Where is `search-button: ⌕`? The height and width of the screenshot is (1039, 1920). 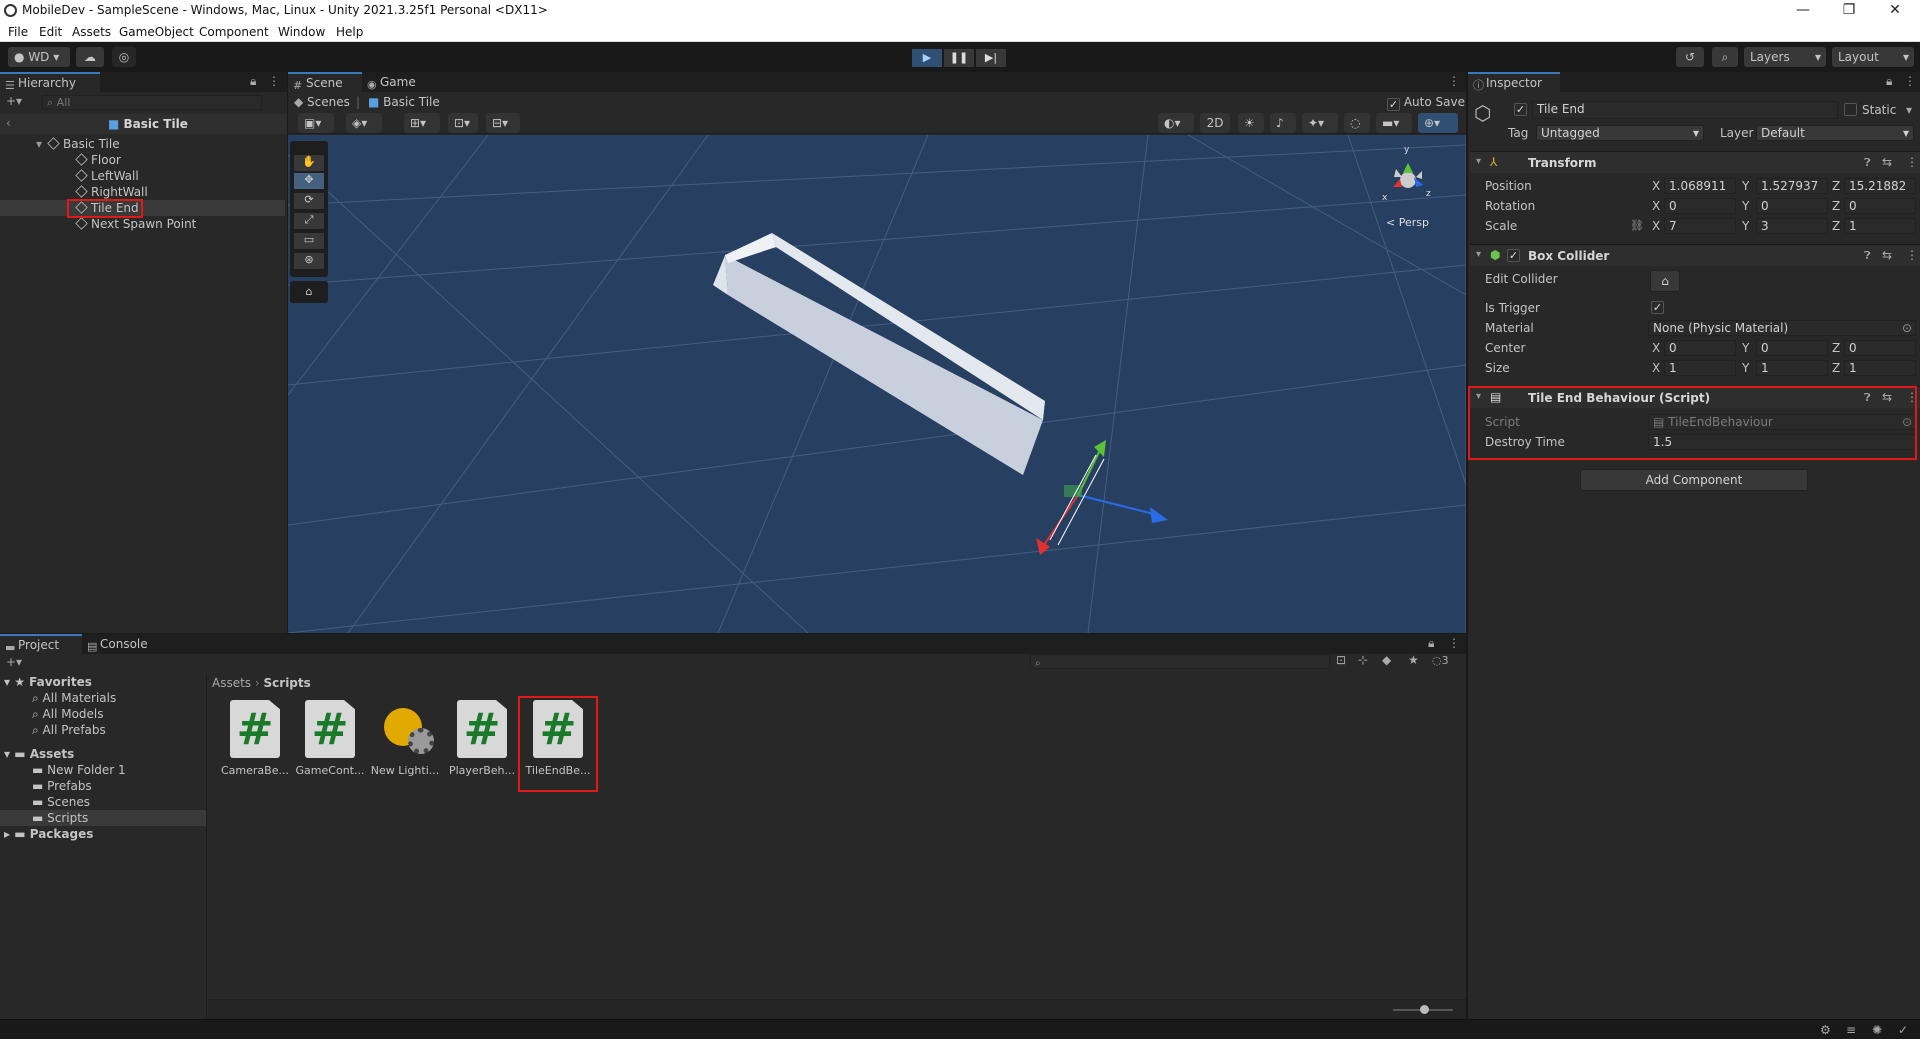
search-button: ⌕ is located at coordinates (1725, 57).